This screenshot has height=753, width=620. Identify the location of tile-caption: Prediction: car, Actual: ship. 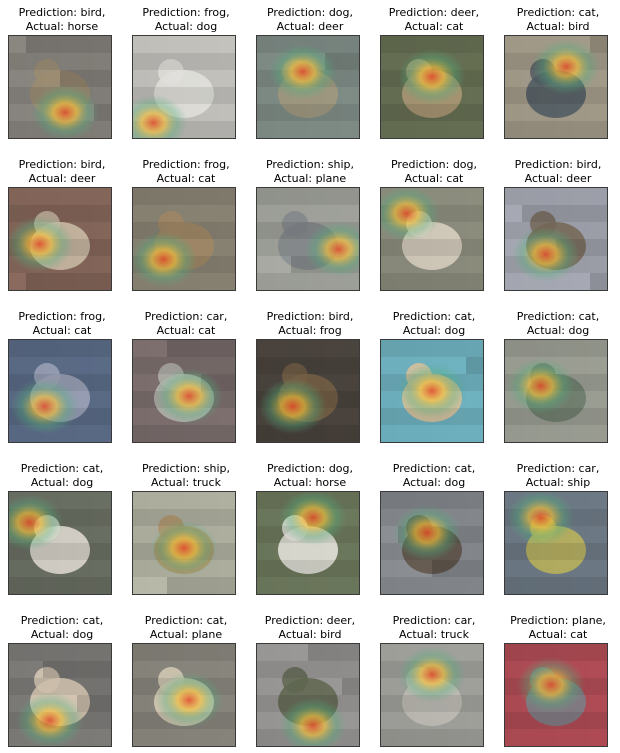
(558, 476).